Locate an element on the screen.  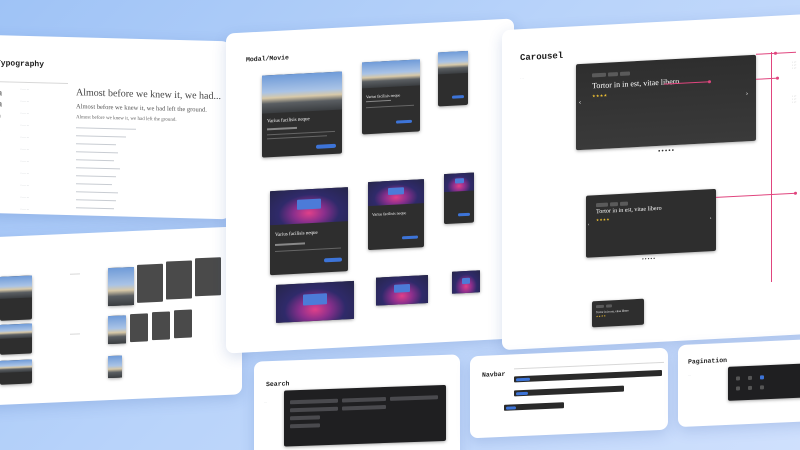
carousel-title: Carousel is located at coordinates (542, 57).